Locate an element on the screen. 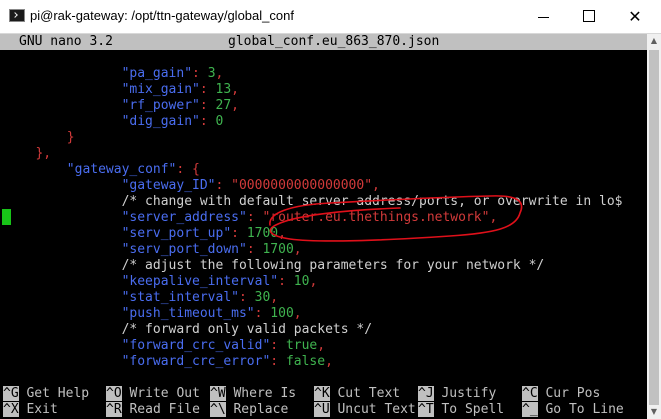 The image size is (661, 419). shortcut-key: ^O is located at coordinates (114, 393).